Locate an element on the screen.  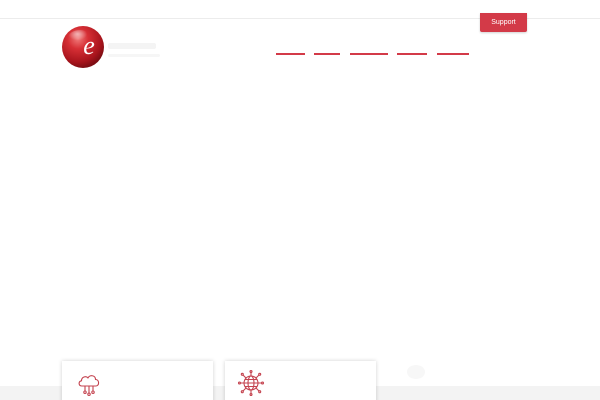
service-card-globe is located at coordinates (300, 380).